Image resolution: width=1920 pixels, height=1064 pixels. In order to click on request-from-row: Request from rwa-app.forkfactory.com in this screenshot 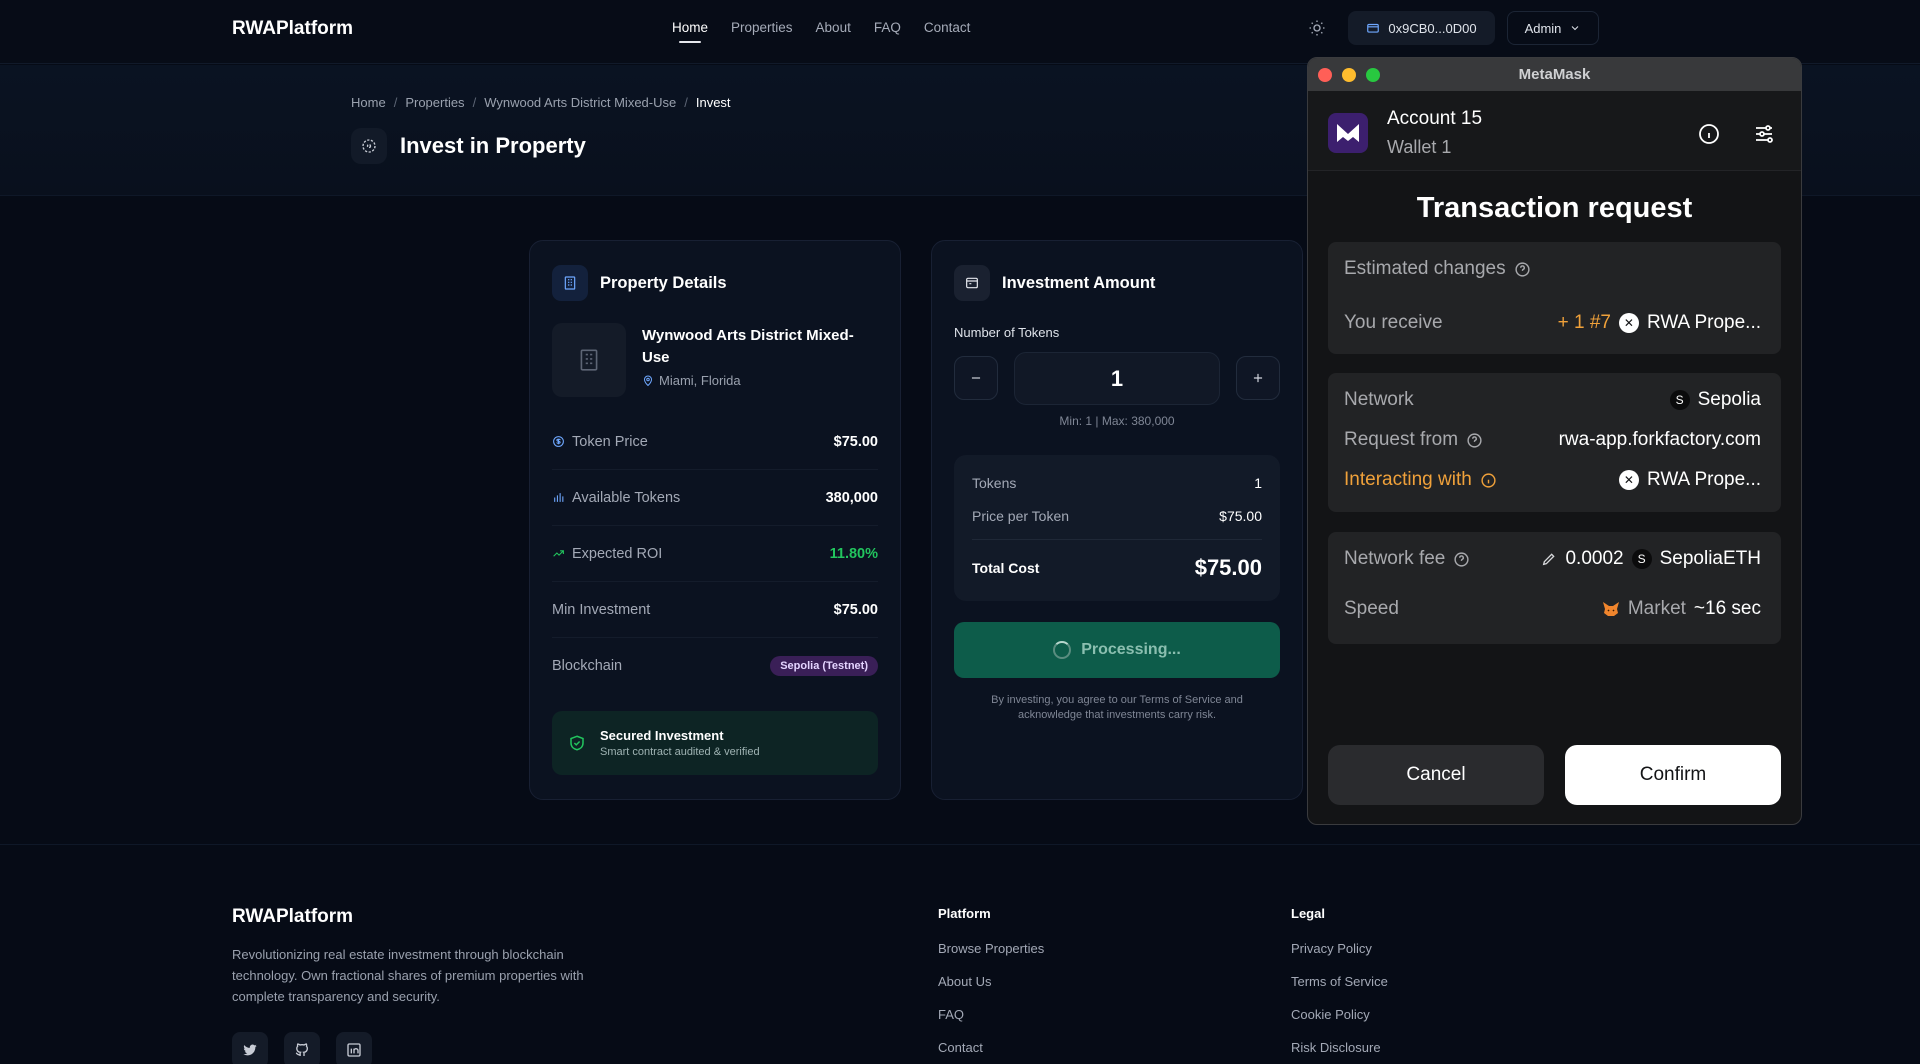, I will do `click(1552, 439)`.